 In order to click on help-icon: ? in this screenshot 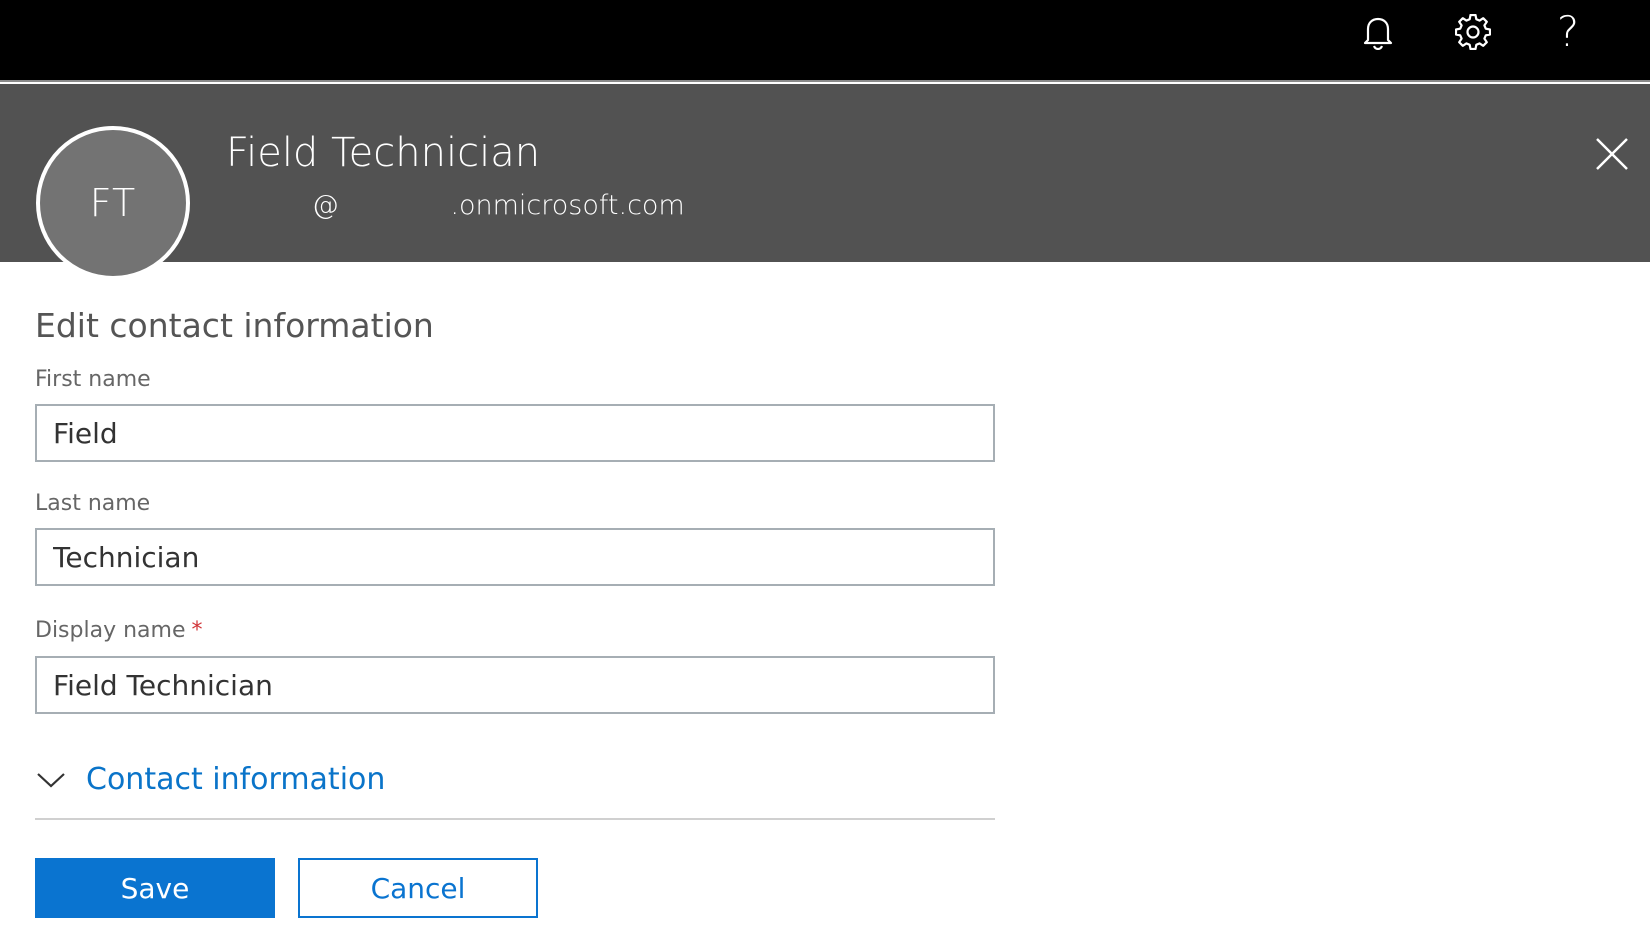, I will do `click(1568, 32)`.